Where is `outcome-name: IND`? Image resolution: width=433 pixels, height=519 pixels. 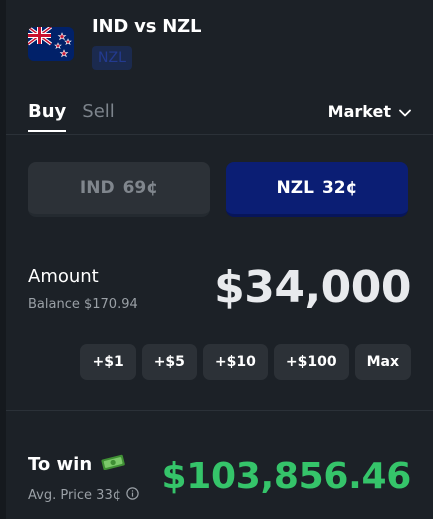 outcome-name: IND is located at coordinates (97, 188).